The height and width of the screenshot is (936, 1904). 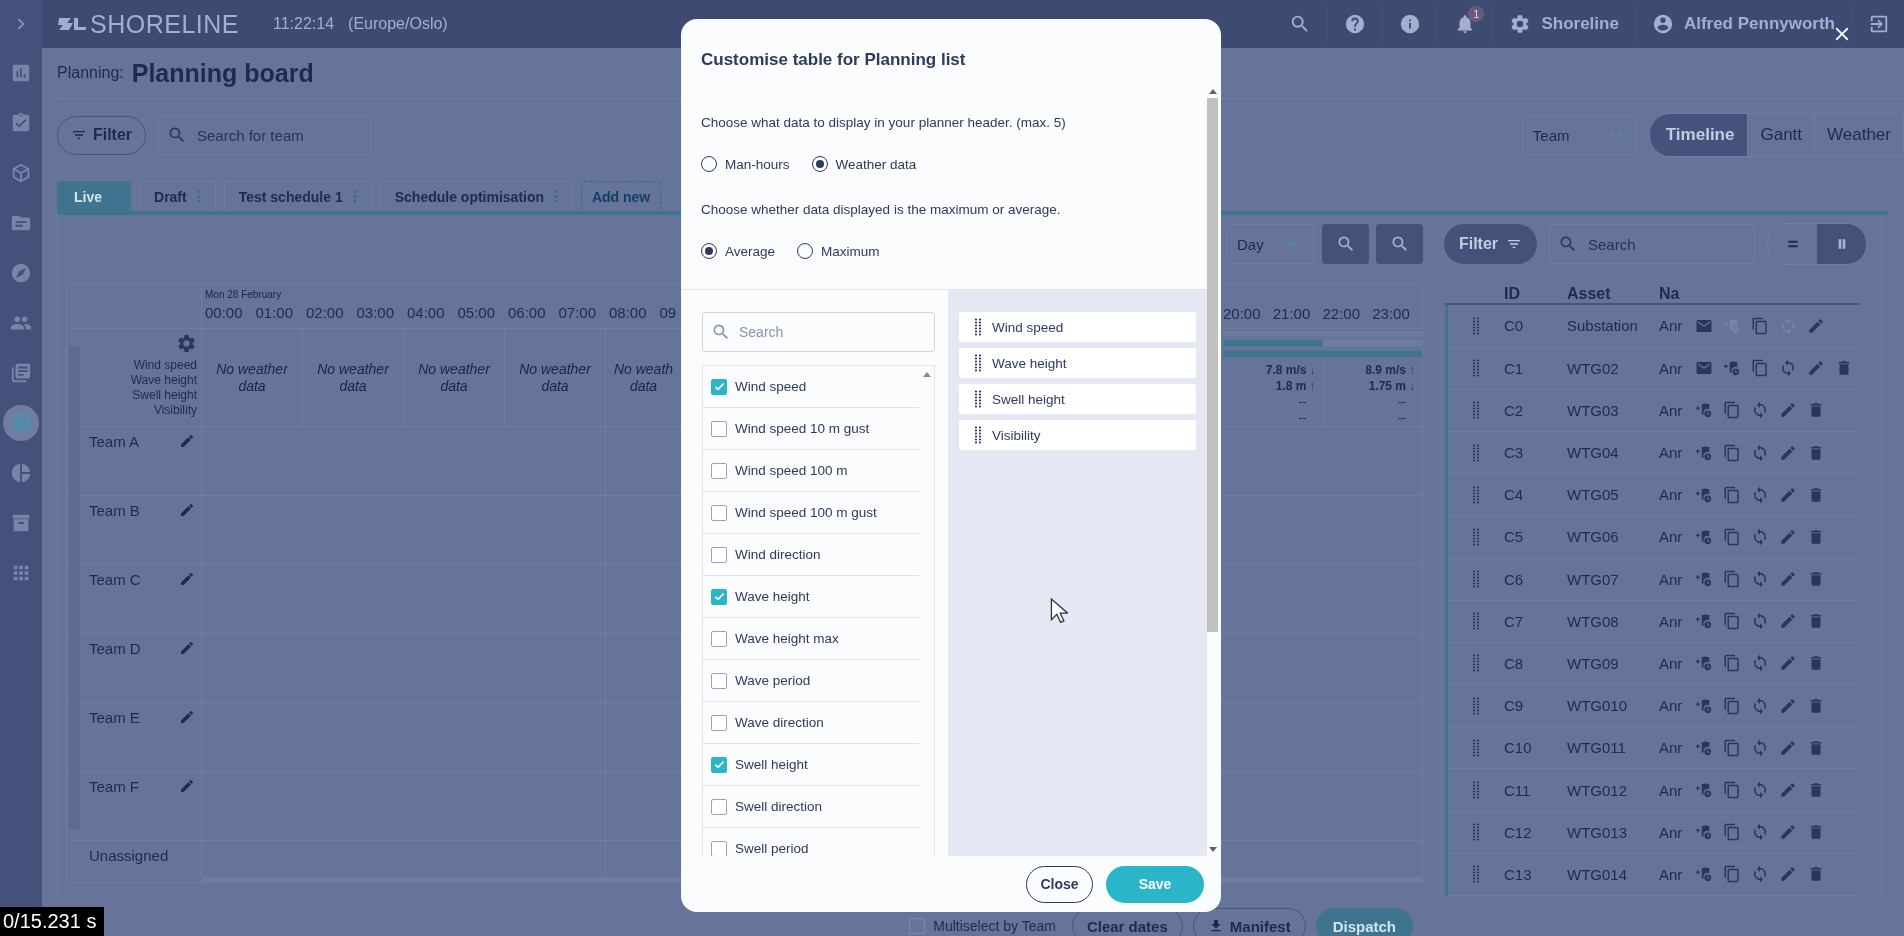 What do you see at coordinates (1593, 410) in the screenshot?
I see `table-cell-text: WTG03` at bounding box center [1593, 410].